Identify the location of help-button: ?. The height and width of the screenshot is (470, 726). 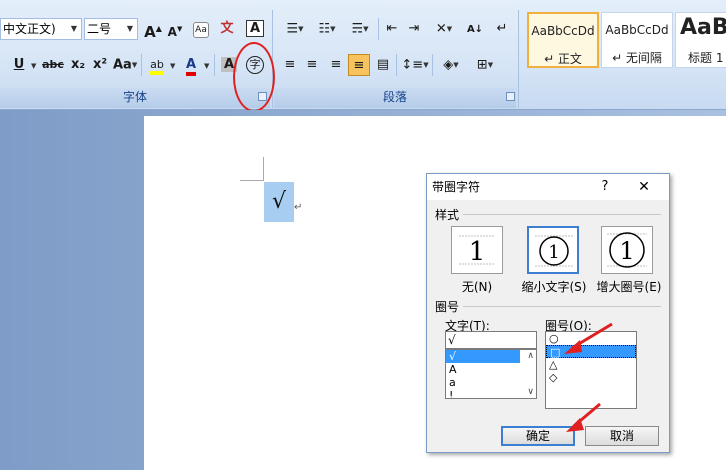
(605, 187).